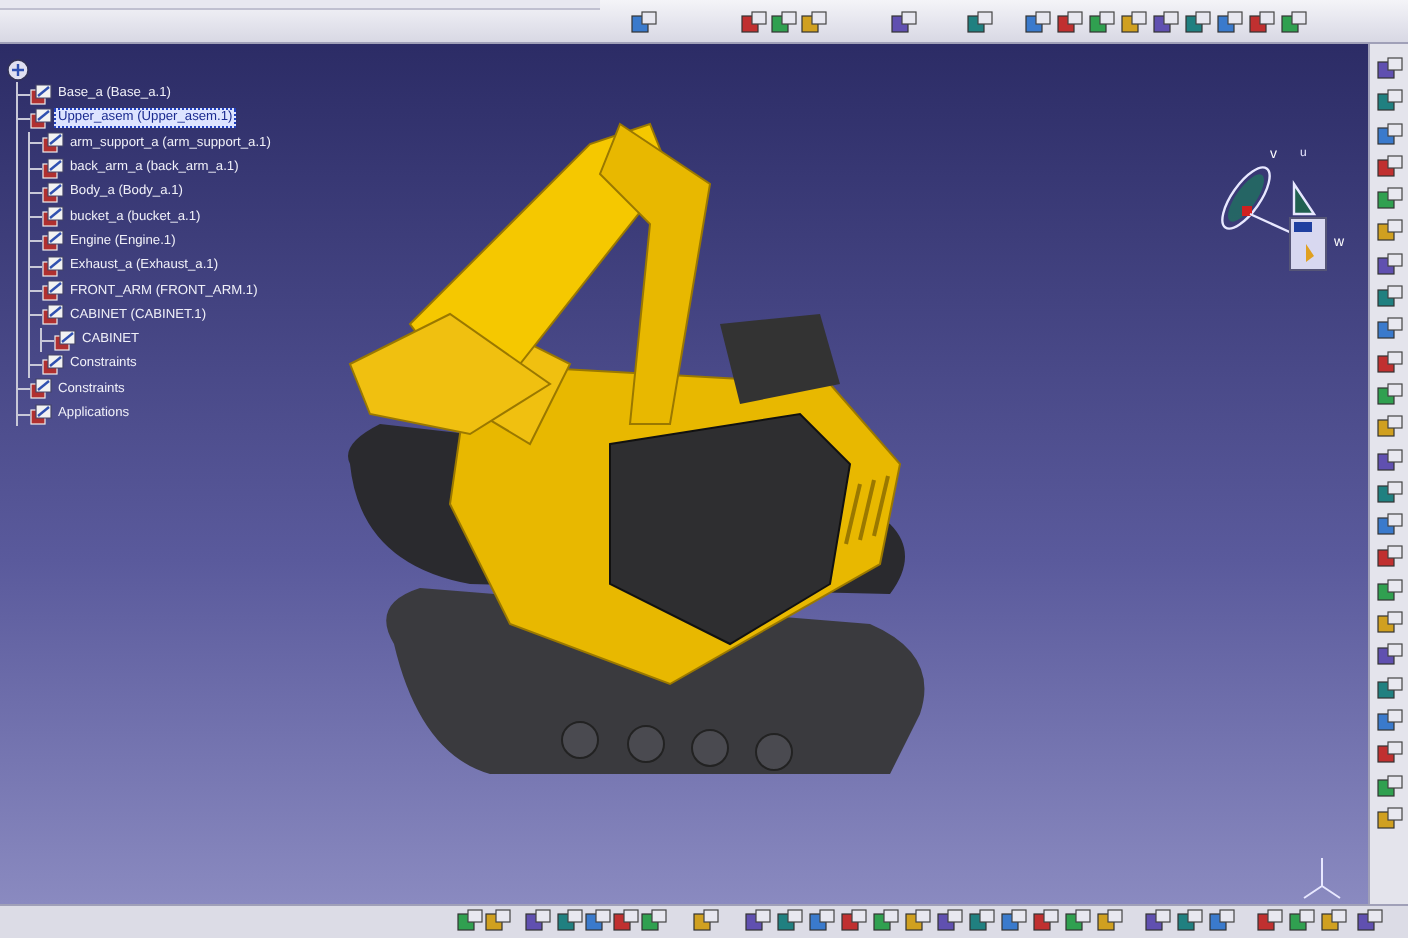  What do you see at coordinates (1274, 218) in the screenshot?
I see `compass-icon` at bounding box center [1274, 218].